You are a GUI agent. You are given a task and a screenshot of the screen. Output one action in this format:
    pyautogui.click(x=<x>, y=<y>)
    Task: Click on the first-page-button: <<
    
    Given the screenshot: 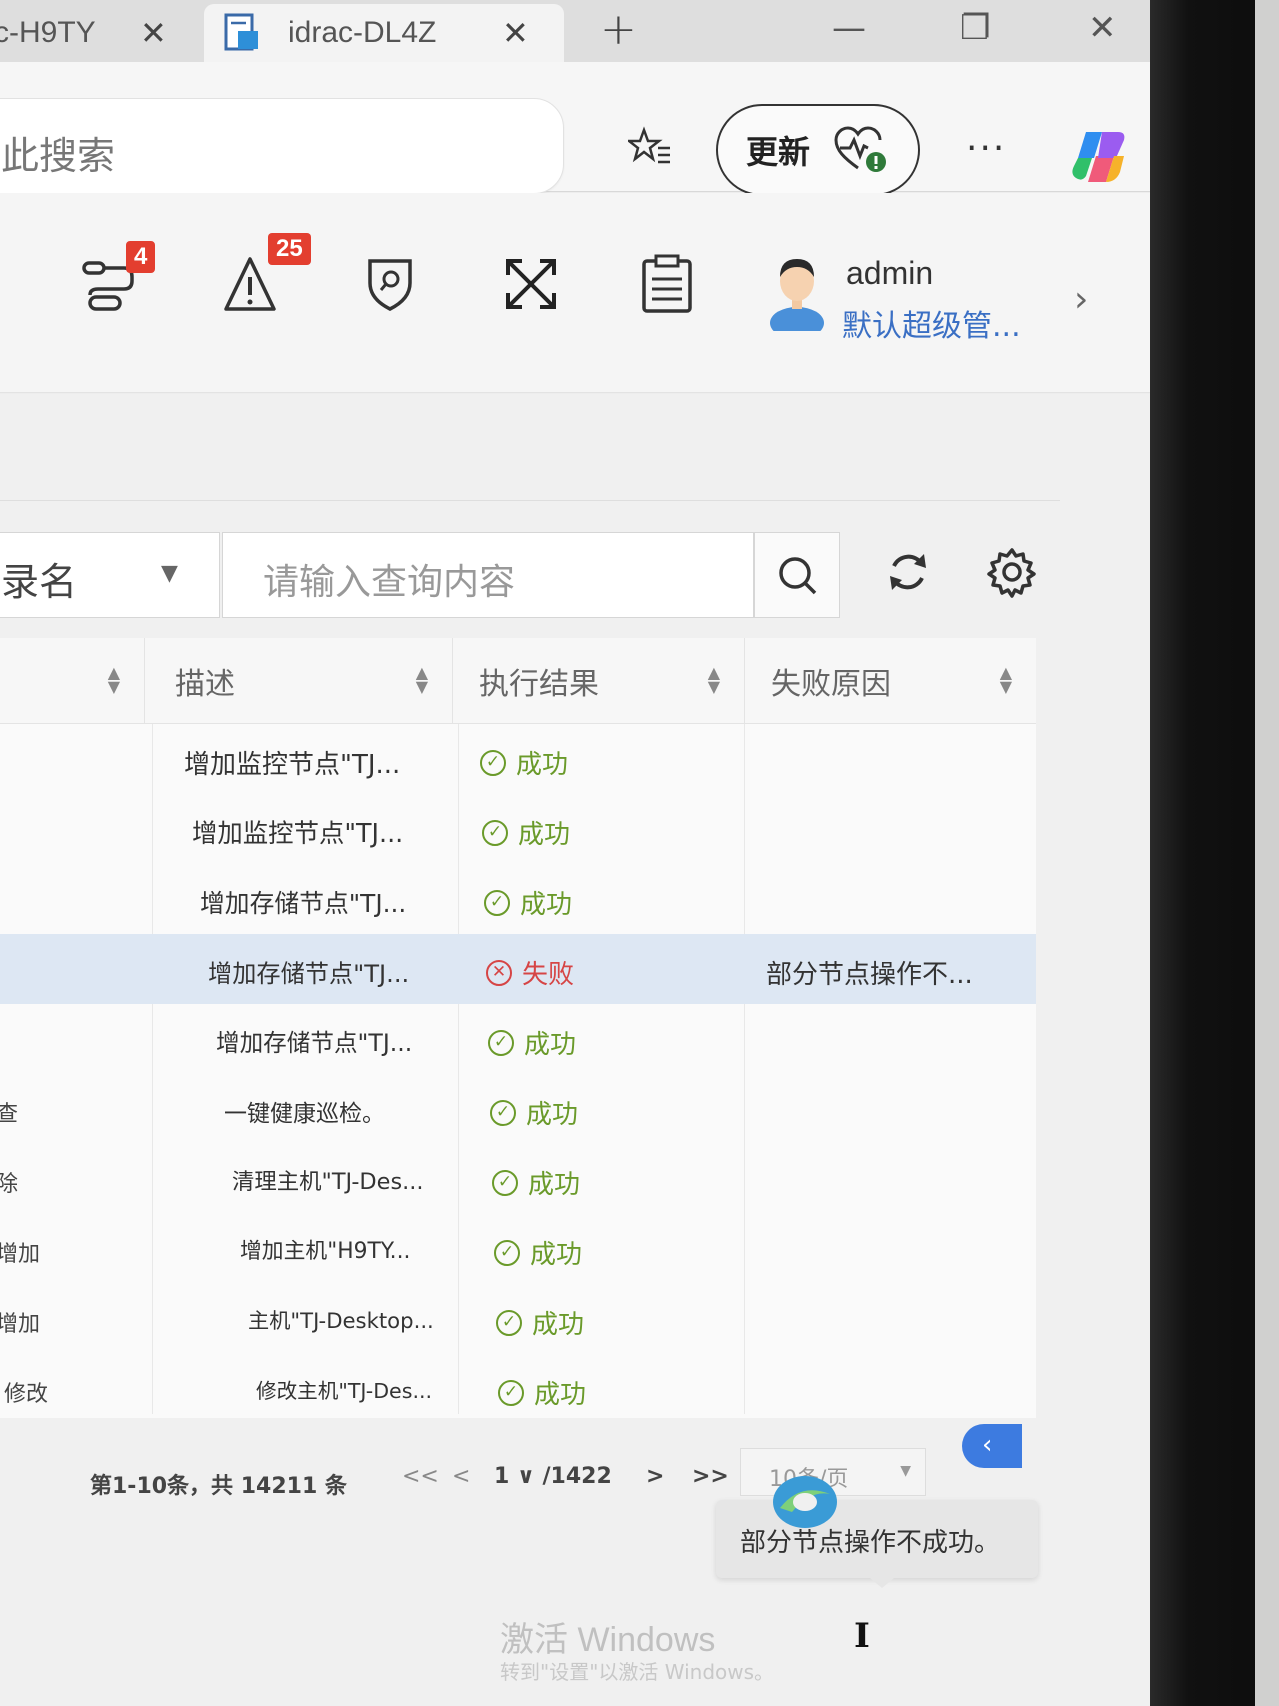 What is the action you would take?
    pyautogui.click(x=420, y=1476)
    